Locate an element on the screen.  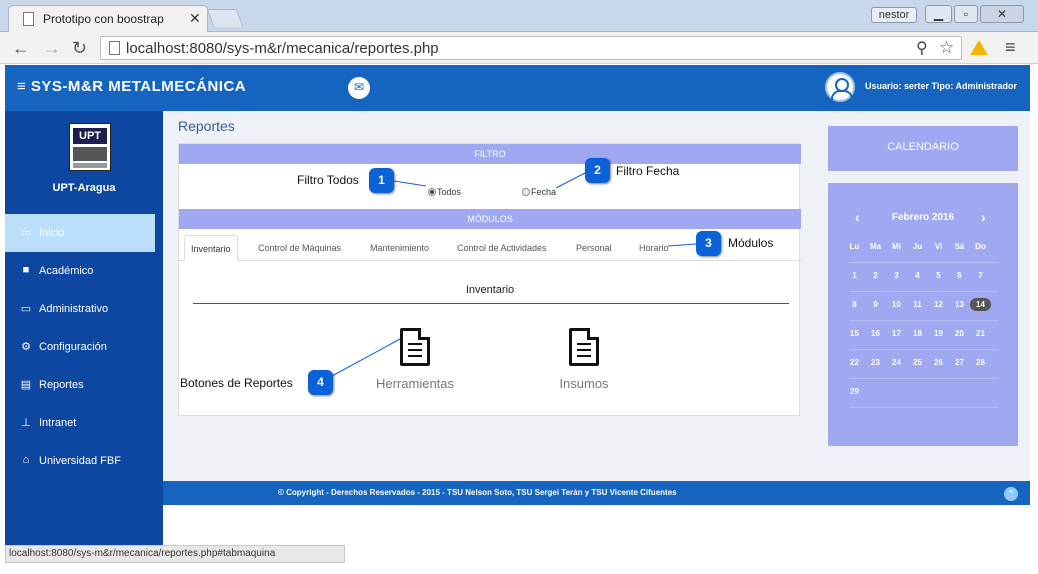
calendar-day: 19 is located at coordinates (938, 333).